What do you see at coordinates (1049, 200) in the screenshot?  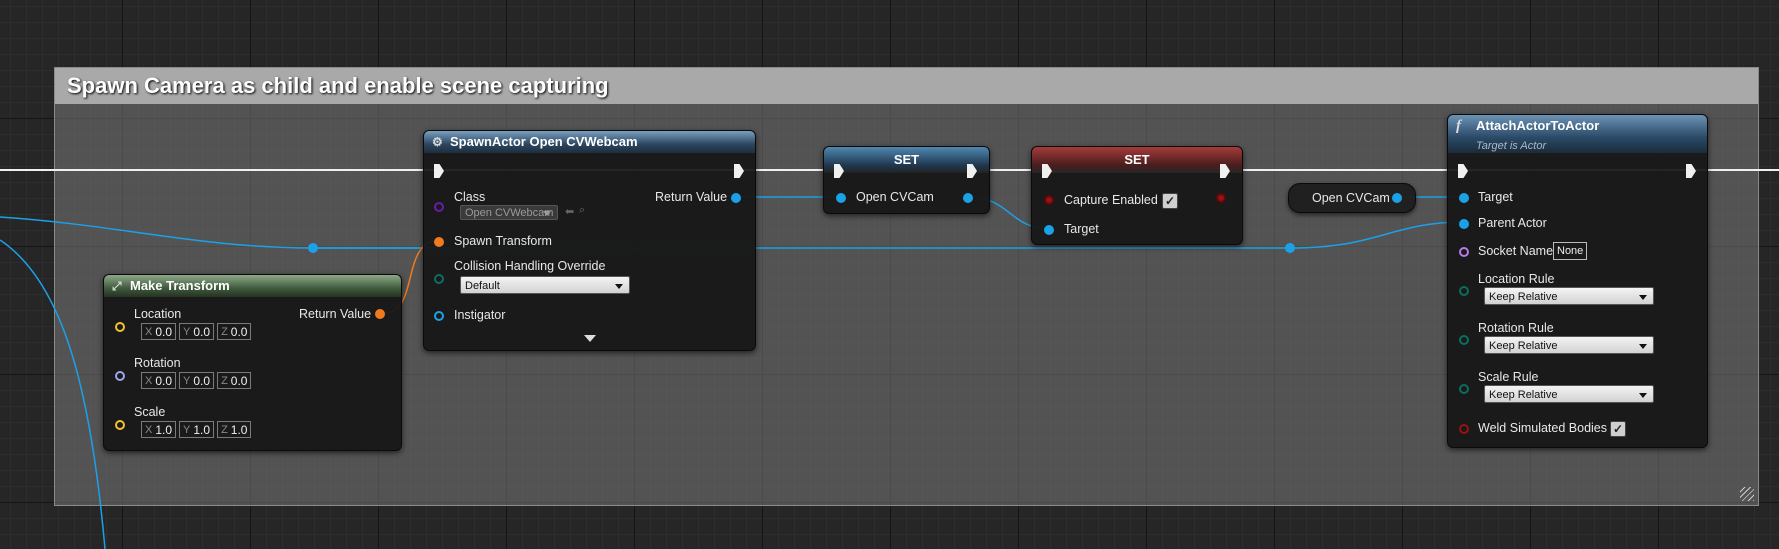 I see `capture-enabled-in-pin` at bounding box center [1049, 200].